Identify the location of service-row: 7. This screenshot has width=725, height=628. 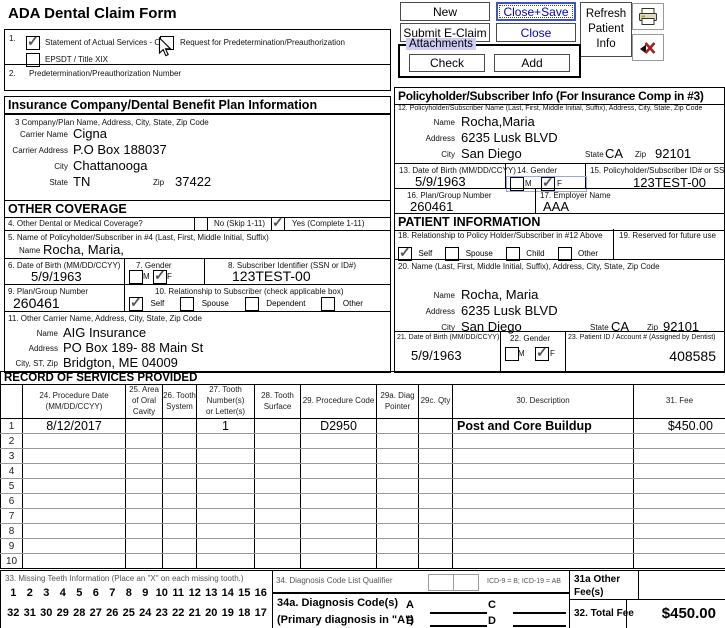
(362, 516).